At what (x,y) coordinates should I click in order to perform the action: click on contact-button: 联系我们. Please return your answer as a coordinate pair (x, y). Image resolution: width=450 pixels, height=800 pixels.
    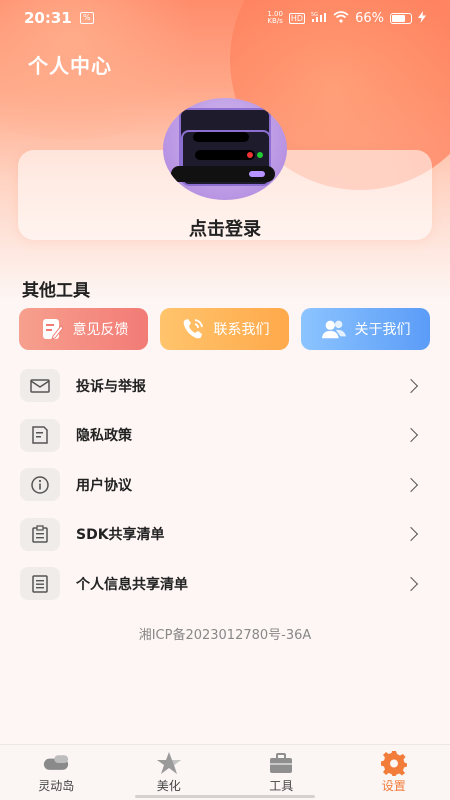
    Looking at the image, I should click on (224, 329).